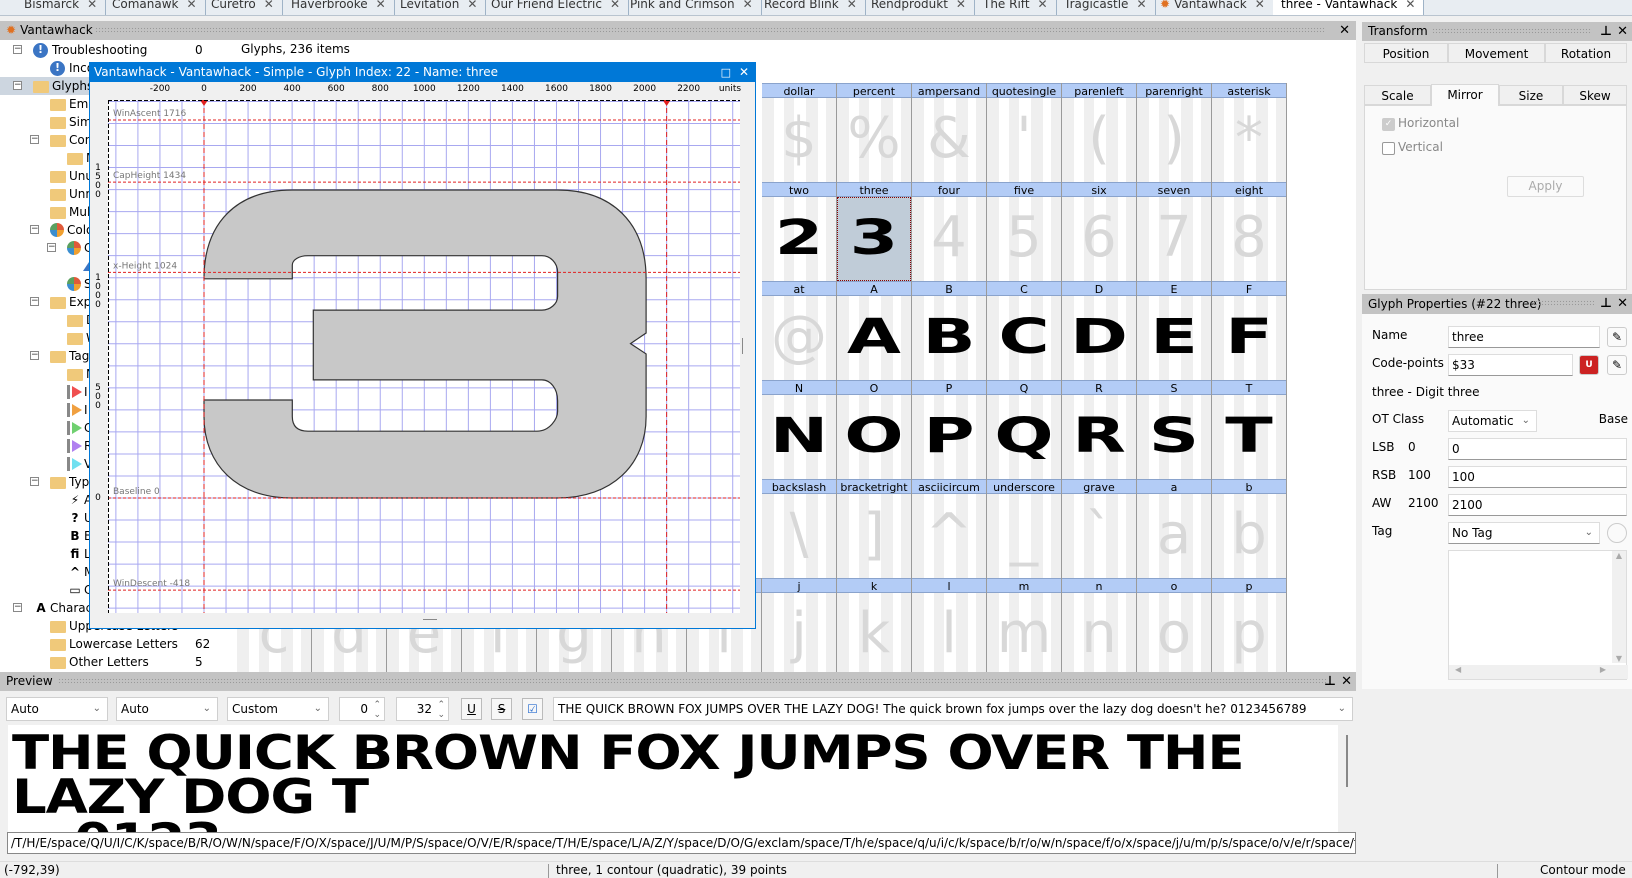 The height and width of the screenshot is (878, 1632). I want to click on tab-rotation: Rotation, so click(1586, 53).